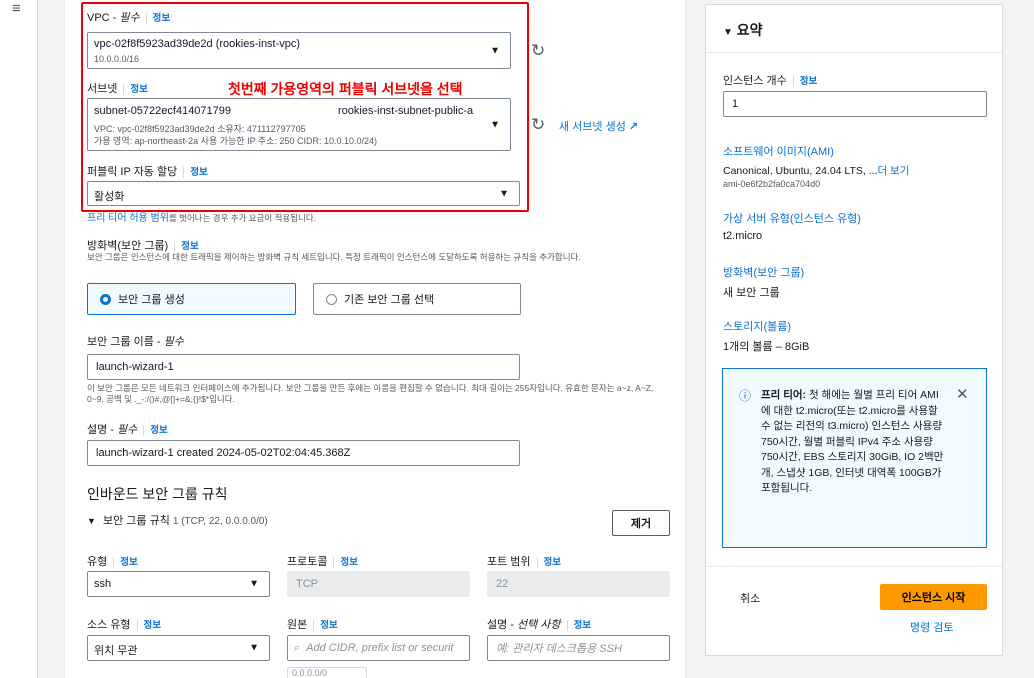  I want to click on launch-instance-button: 인스턴스 시작, so click(933, 597).